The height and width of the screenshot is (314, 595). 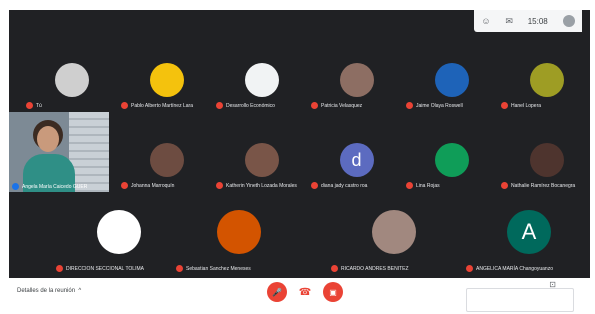 I want to click on participant-name-label: Nathalie Ramírez Bocanegra, so click(x=538, y=185).